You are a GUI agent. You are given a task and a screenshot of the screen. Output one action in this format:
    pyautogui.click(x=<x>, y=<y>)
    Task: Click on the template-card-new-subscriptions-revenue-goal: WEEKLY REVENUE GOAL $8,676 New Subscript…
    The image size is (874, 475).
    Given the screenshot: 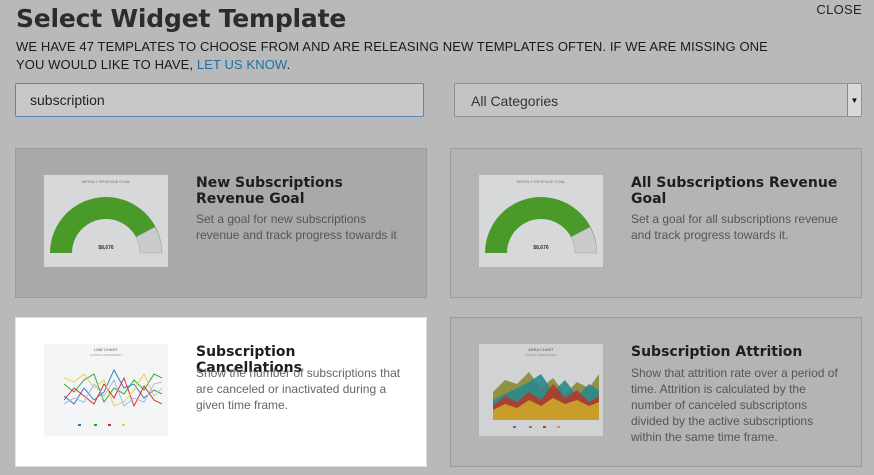 What is the action you would take?
    pyautogui.click(x=221, y=223)
    